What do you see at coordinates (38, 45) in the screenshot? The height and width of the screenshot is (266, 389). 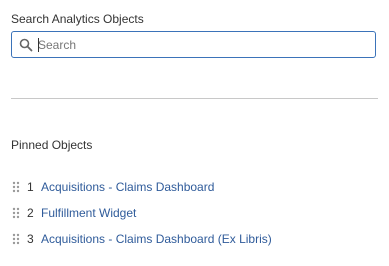 I see `text-cursor` at bounding box center [38, 45].